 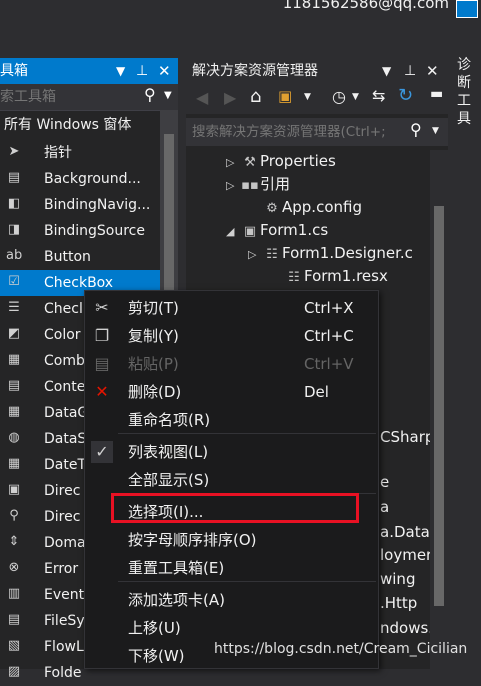 What do you see at coordinates (63, 673) in the screenshot?
I see `toolbox-item-label: Folde` at bounding box center [63, 673].